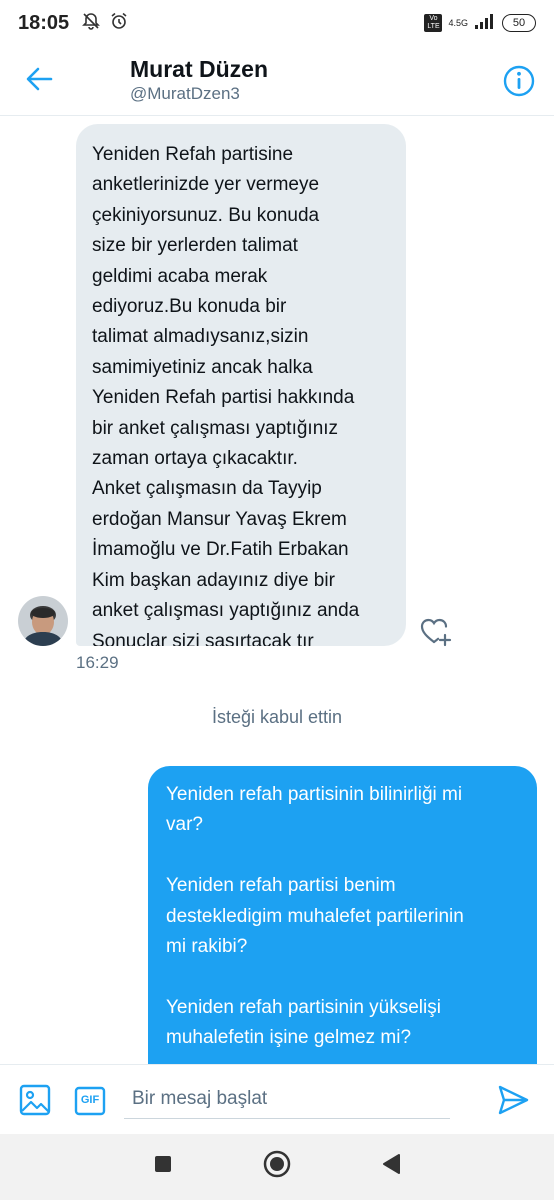 This screenshot has height=1200, width=554. What do you see at coordinates (277, 717) in the screenshot?
I see `request-accepted-note: İsteği kabul ettin` at bounding box center [277, 717].